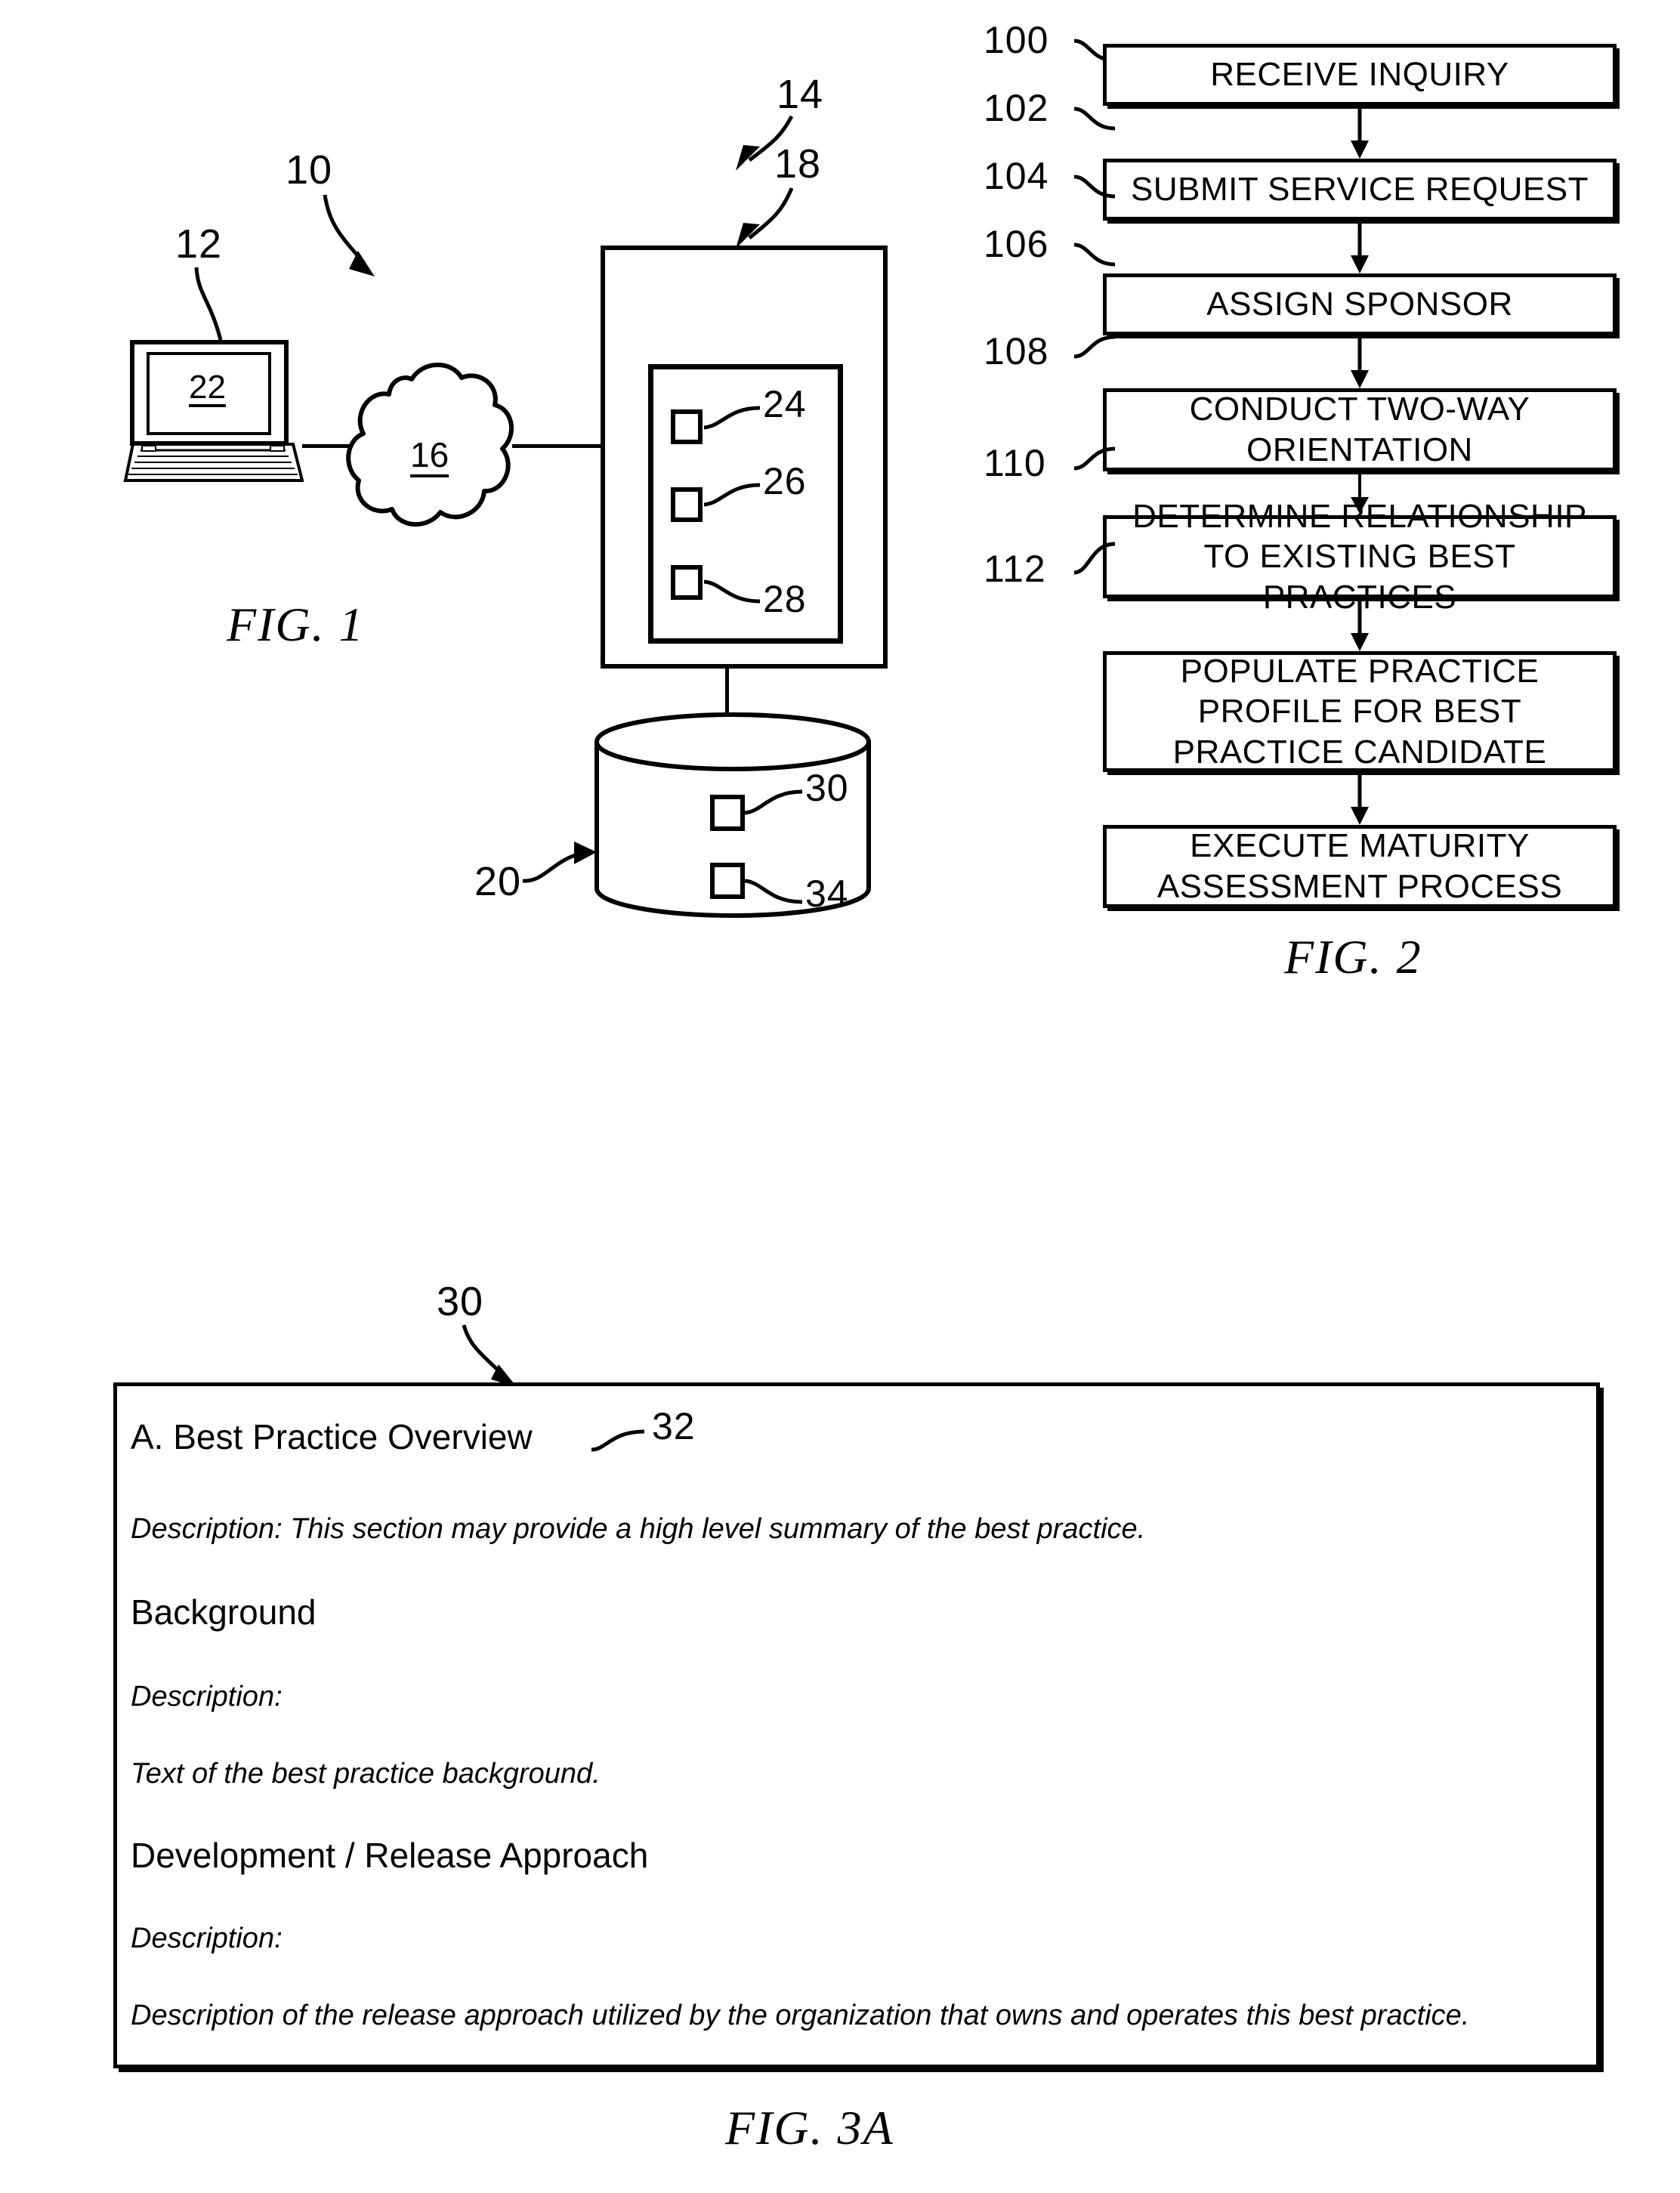 The image size is (1680, 2193). Describe the element at coordinates (224, 1612) in the screenshot. I see `doc-heading-background: Background` at that location.